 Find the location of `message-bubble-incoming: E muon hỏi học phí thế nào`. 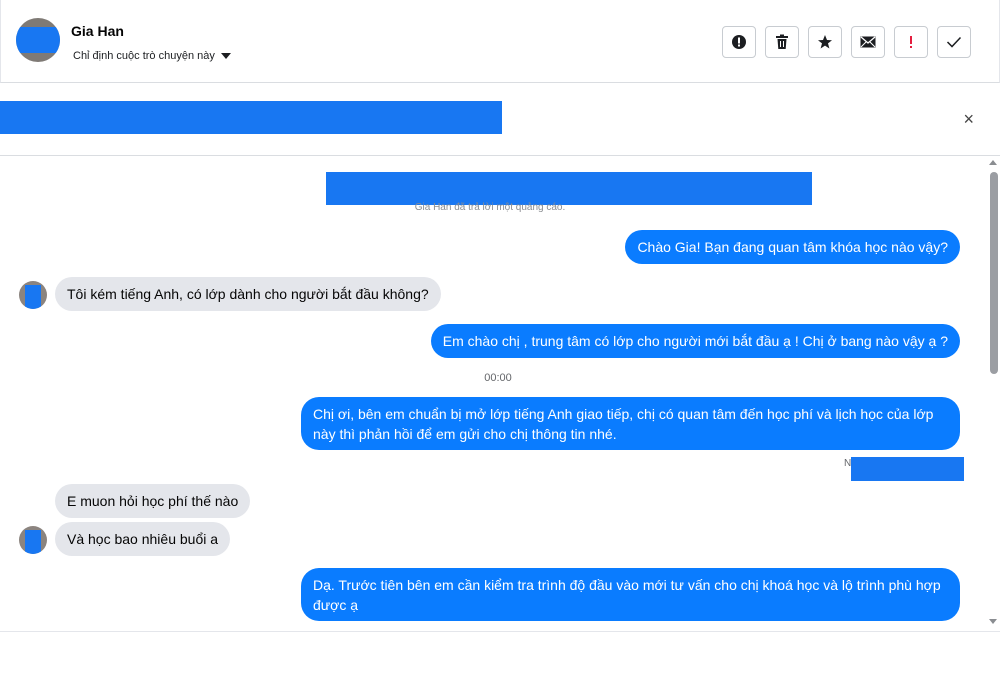

message-bubble-incoming: E muon hỏi học phí thế nào is located at coordinates (153, 501).